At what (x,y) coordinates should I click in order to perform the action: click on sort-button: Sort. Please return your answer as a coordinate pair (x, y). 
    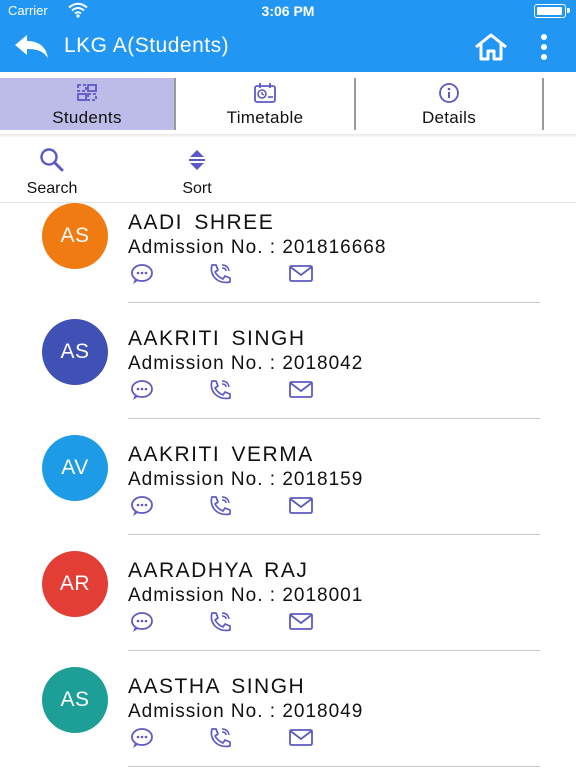
    Looking at the image, I should click on (197, 172).